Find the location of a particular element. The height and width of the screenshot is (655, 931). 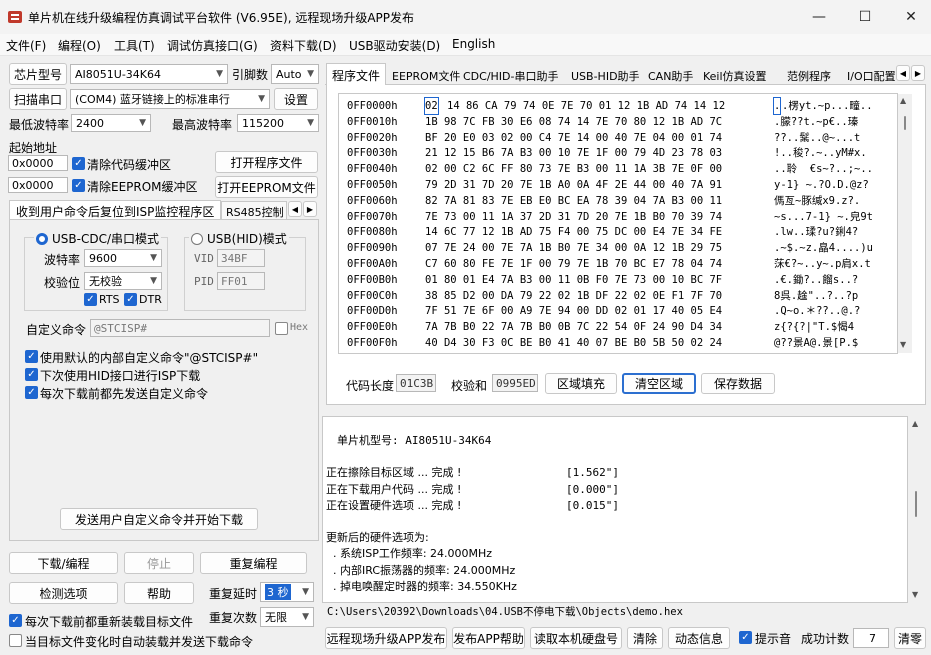

log-scrollbar: ▲ ▼ is located at coordinates (916, 509).